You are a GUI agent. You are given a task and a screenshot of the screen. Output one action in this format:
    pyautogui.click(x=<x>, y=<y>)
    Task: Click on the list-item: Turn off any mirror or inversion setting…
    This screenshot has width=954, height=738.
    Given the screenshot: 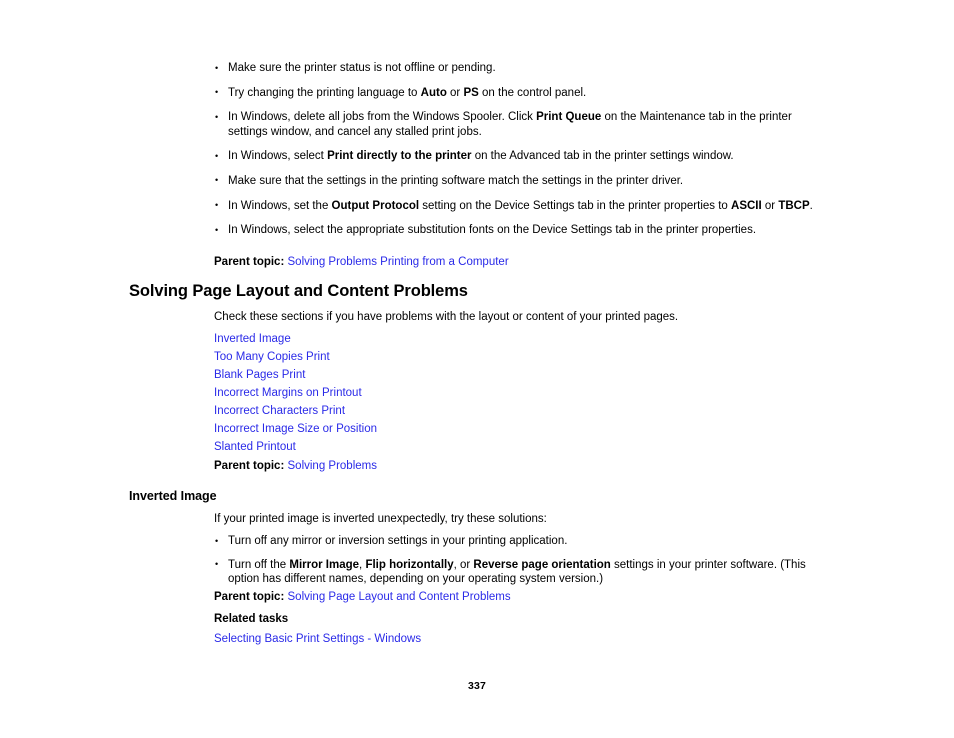 What is the action you would take?
    pyautogui.click(x=521, y=541)
    